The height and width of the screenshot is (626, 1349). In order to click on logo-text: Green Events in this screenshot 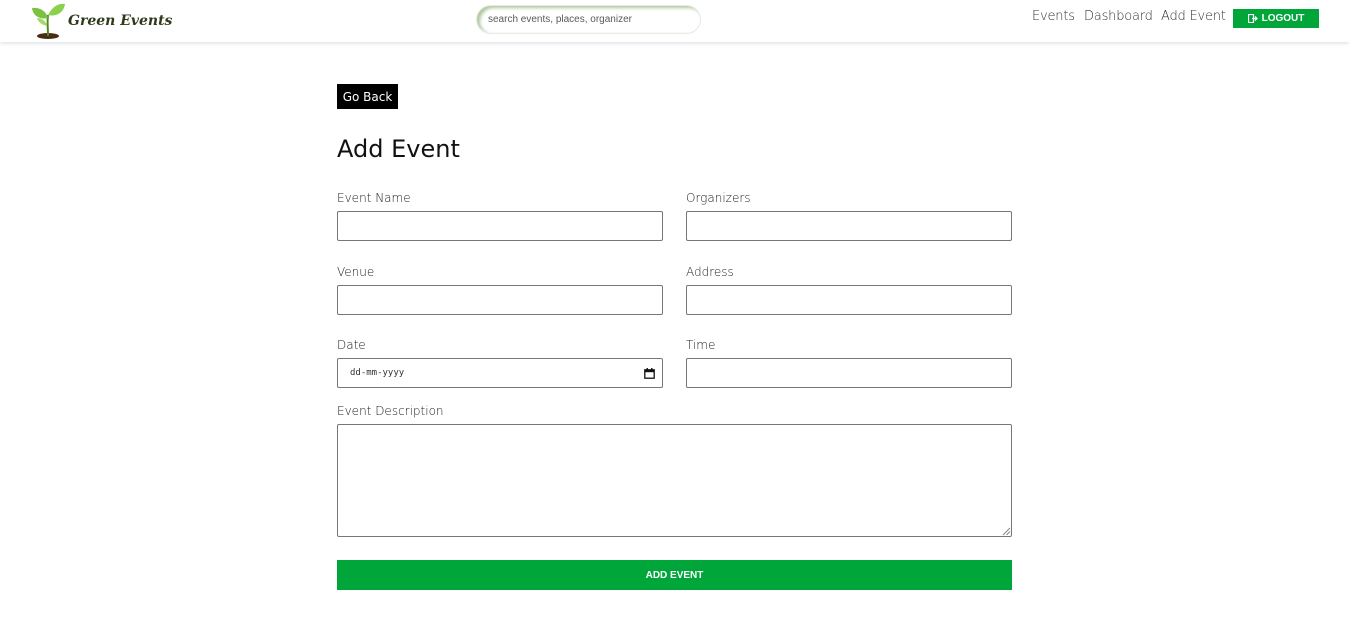, I will do `click(120, 21)`.